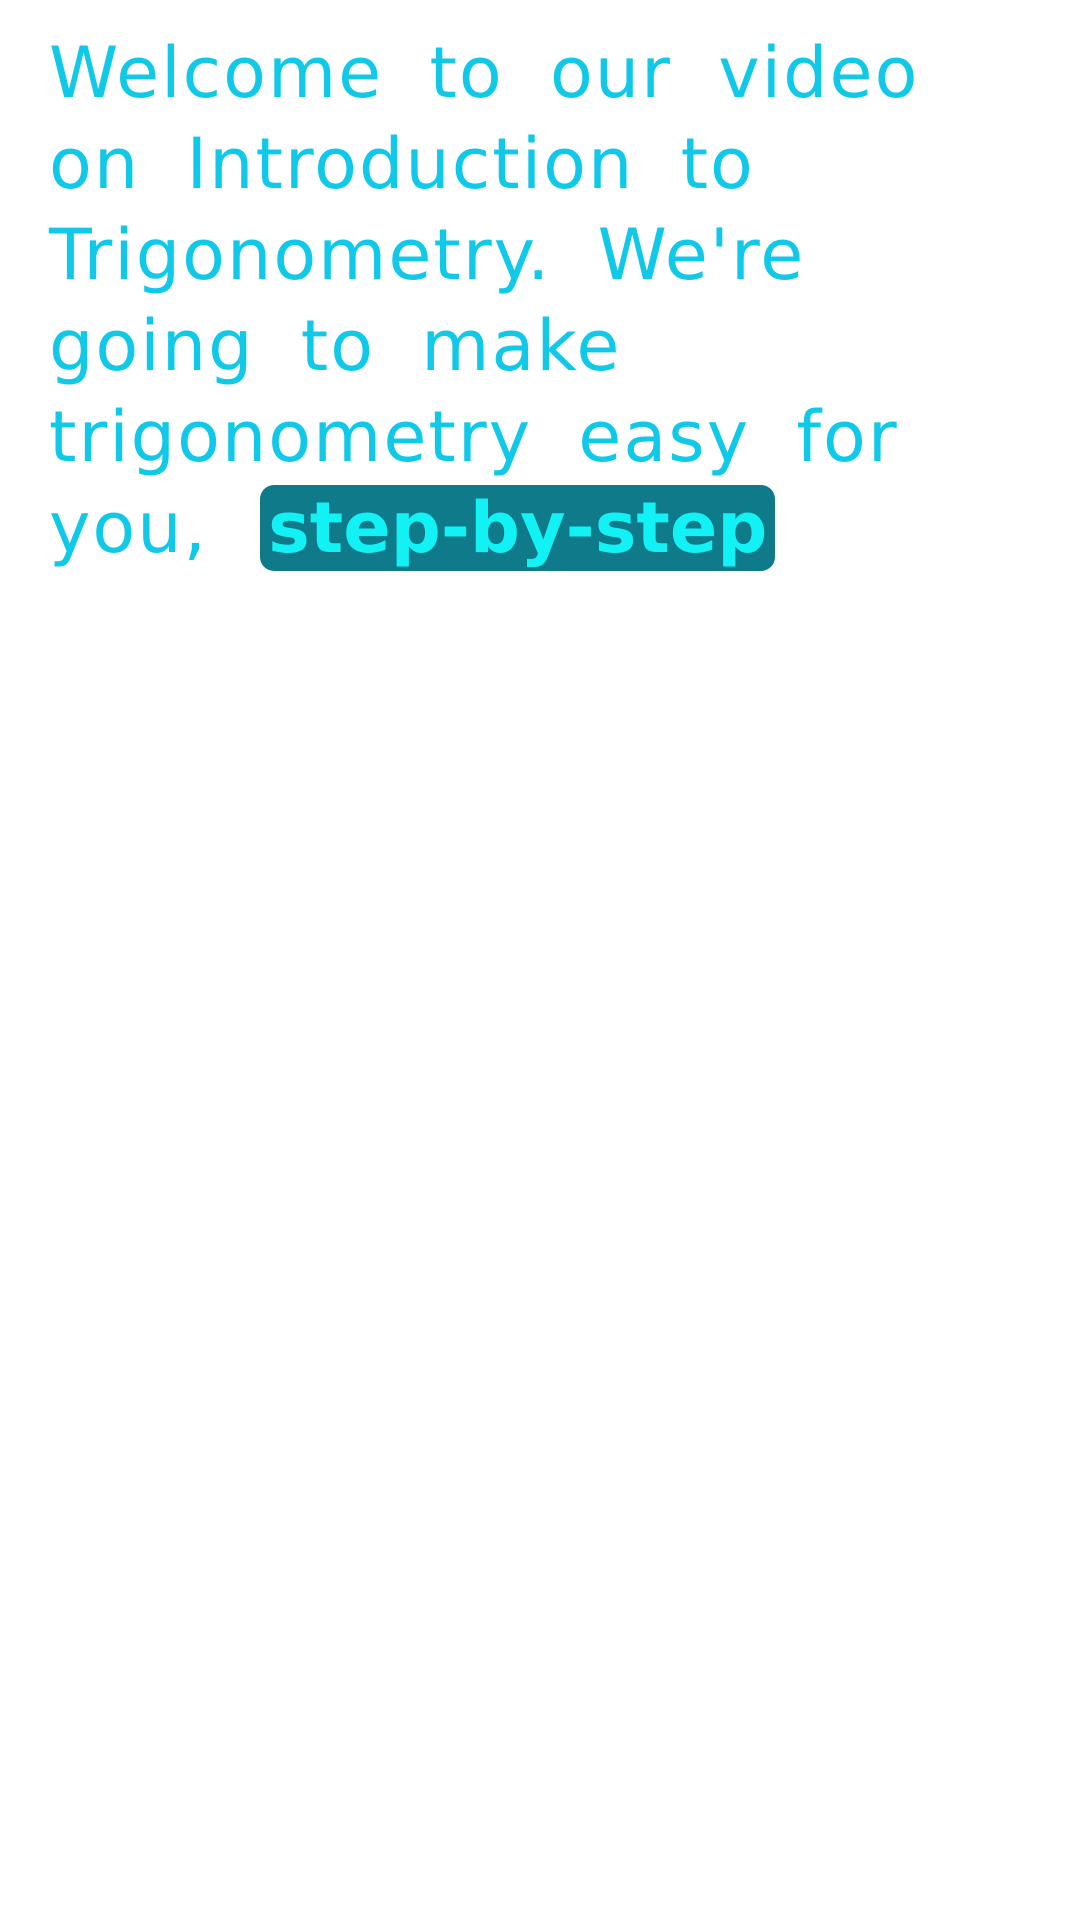 The height and width of the screenshot is (1920, 1080). Describe the element at coordinates (474, 437) in the screenshot. I see `caption-line-5: trigonometry easy for` at that location.